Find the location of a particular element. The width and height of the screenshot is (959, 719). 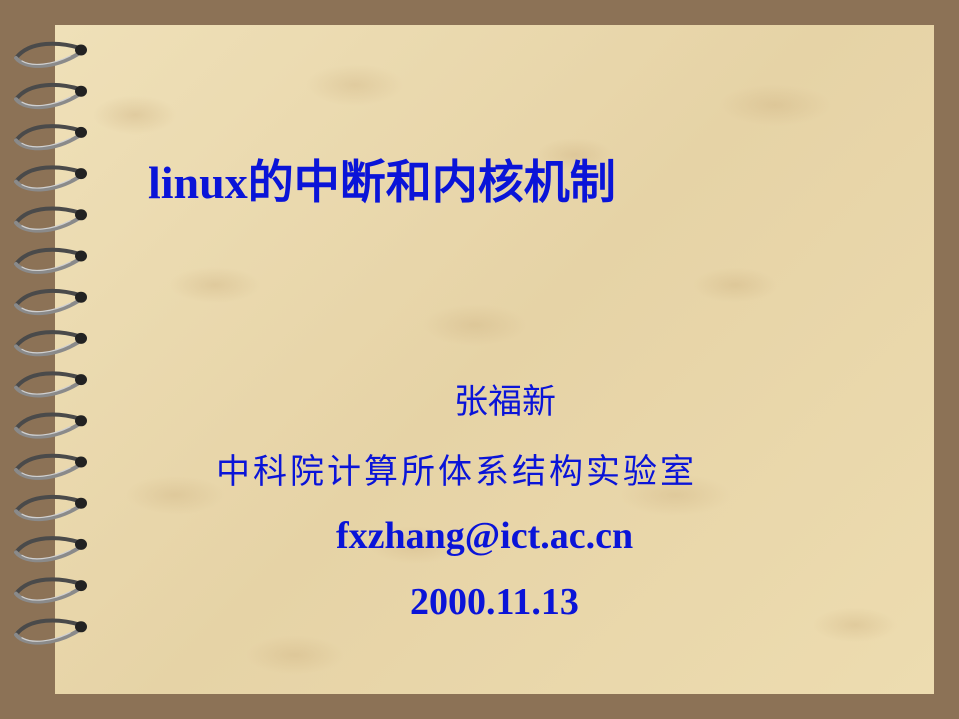

affiliation: 中科院计算所体系结构实验室 is located at coordinates (456, 472).